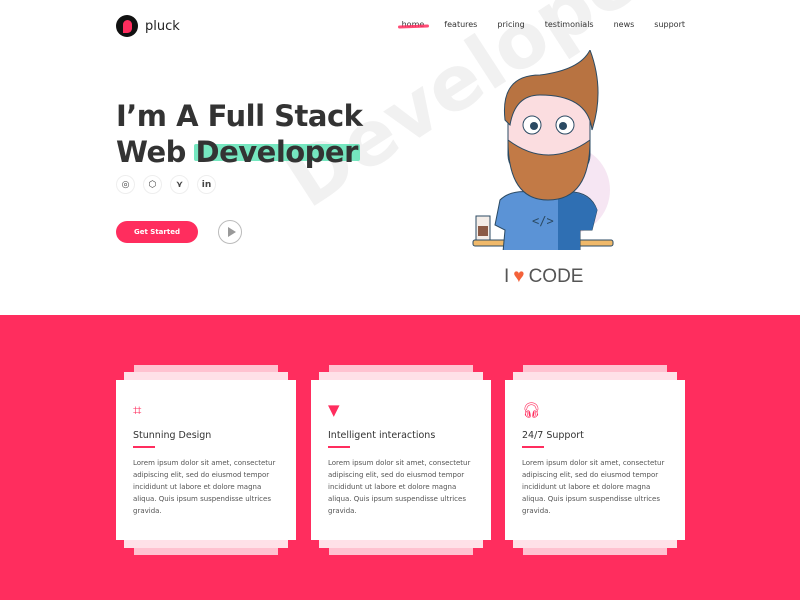  I want to click on brand-name: pluck, so click(162, 26).